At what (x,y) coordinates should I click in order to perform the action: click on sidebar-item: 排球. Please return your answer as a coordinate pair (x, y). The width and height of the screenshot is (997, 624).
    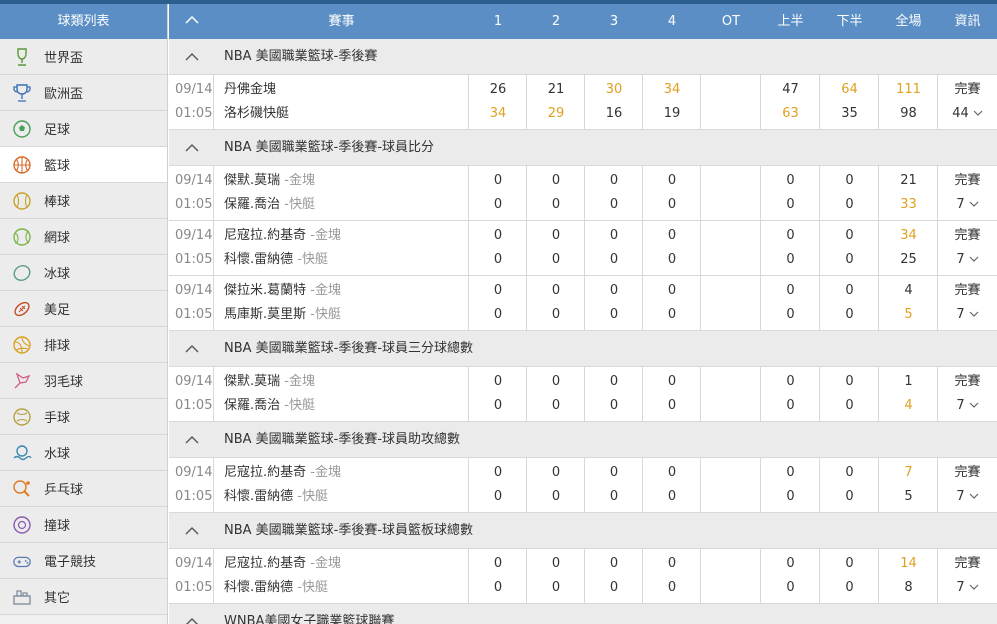
    Looking at the image, I should click on (83, 345).